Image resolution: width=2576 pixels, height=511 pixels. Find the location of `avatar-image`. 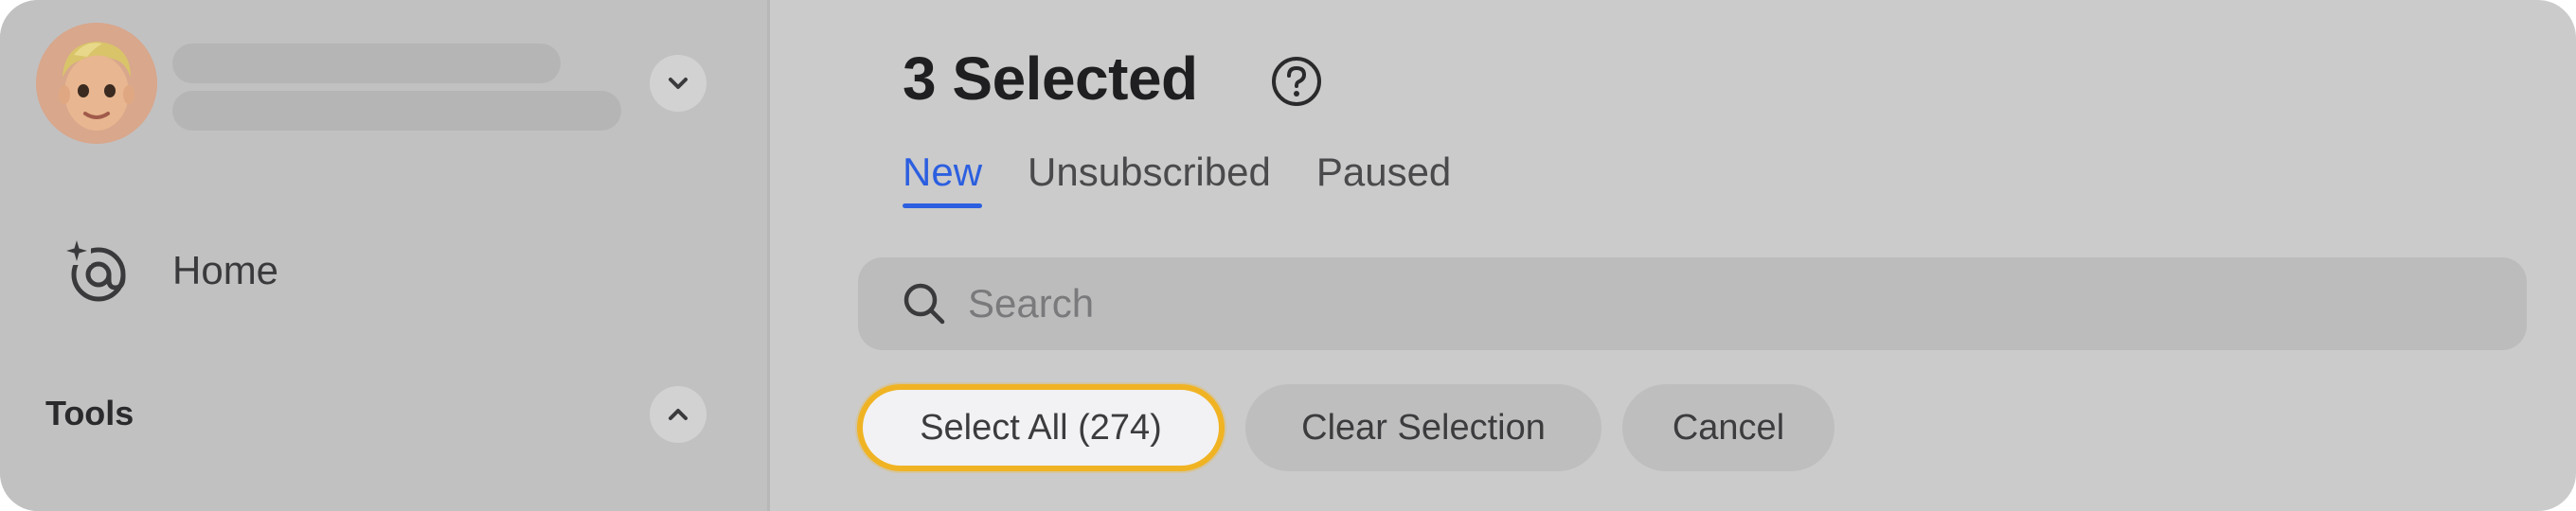

avatar-image is located at coordinates (96, 83).